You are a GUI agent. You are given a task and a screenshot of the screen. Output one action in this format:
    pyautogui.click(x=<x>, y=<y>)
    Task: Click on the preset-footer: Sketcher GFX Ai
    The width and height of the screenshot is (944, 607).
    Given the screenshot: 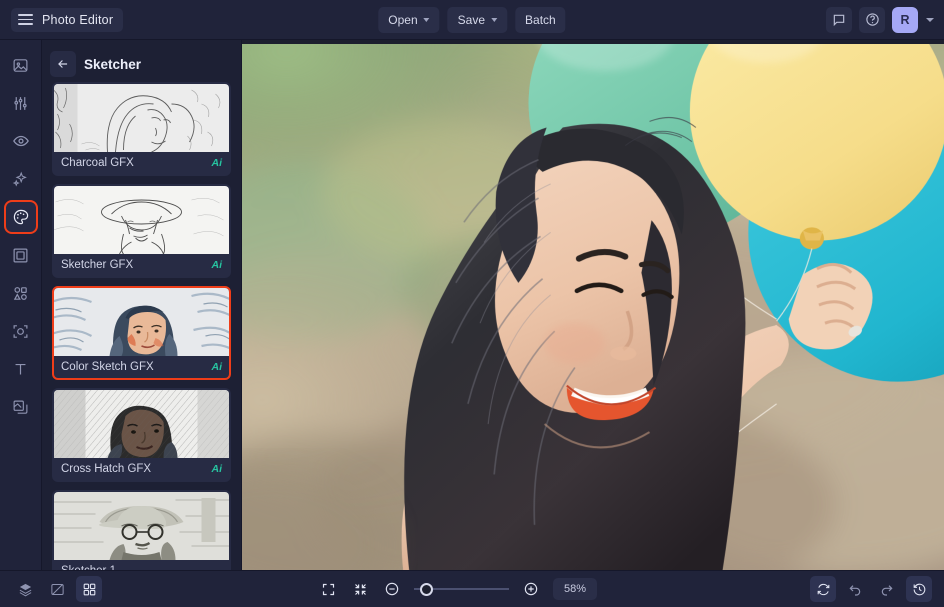 What is the action you would take?
    pyautogui.click(x=141, y=265)
    